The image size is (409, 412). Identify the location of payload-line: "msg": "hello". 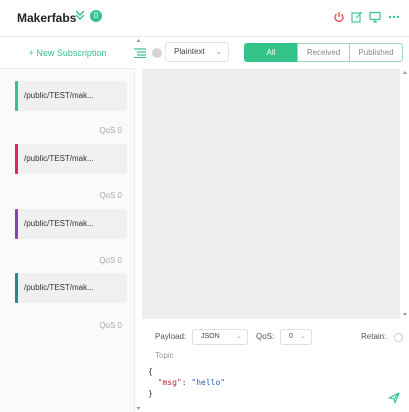
(191, 382).